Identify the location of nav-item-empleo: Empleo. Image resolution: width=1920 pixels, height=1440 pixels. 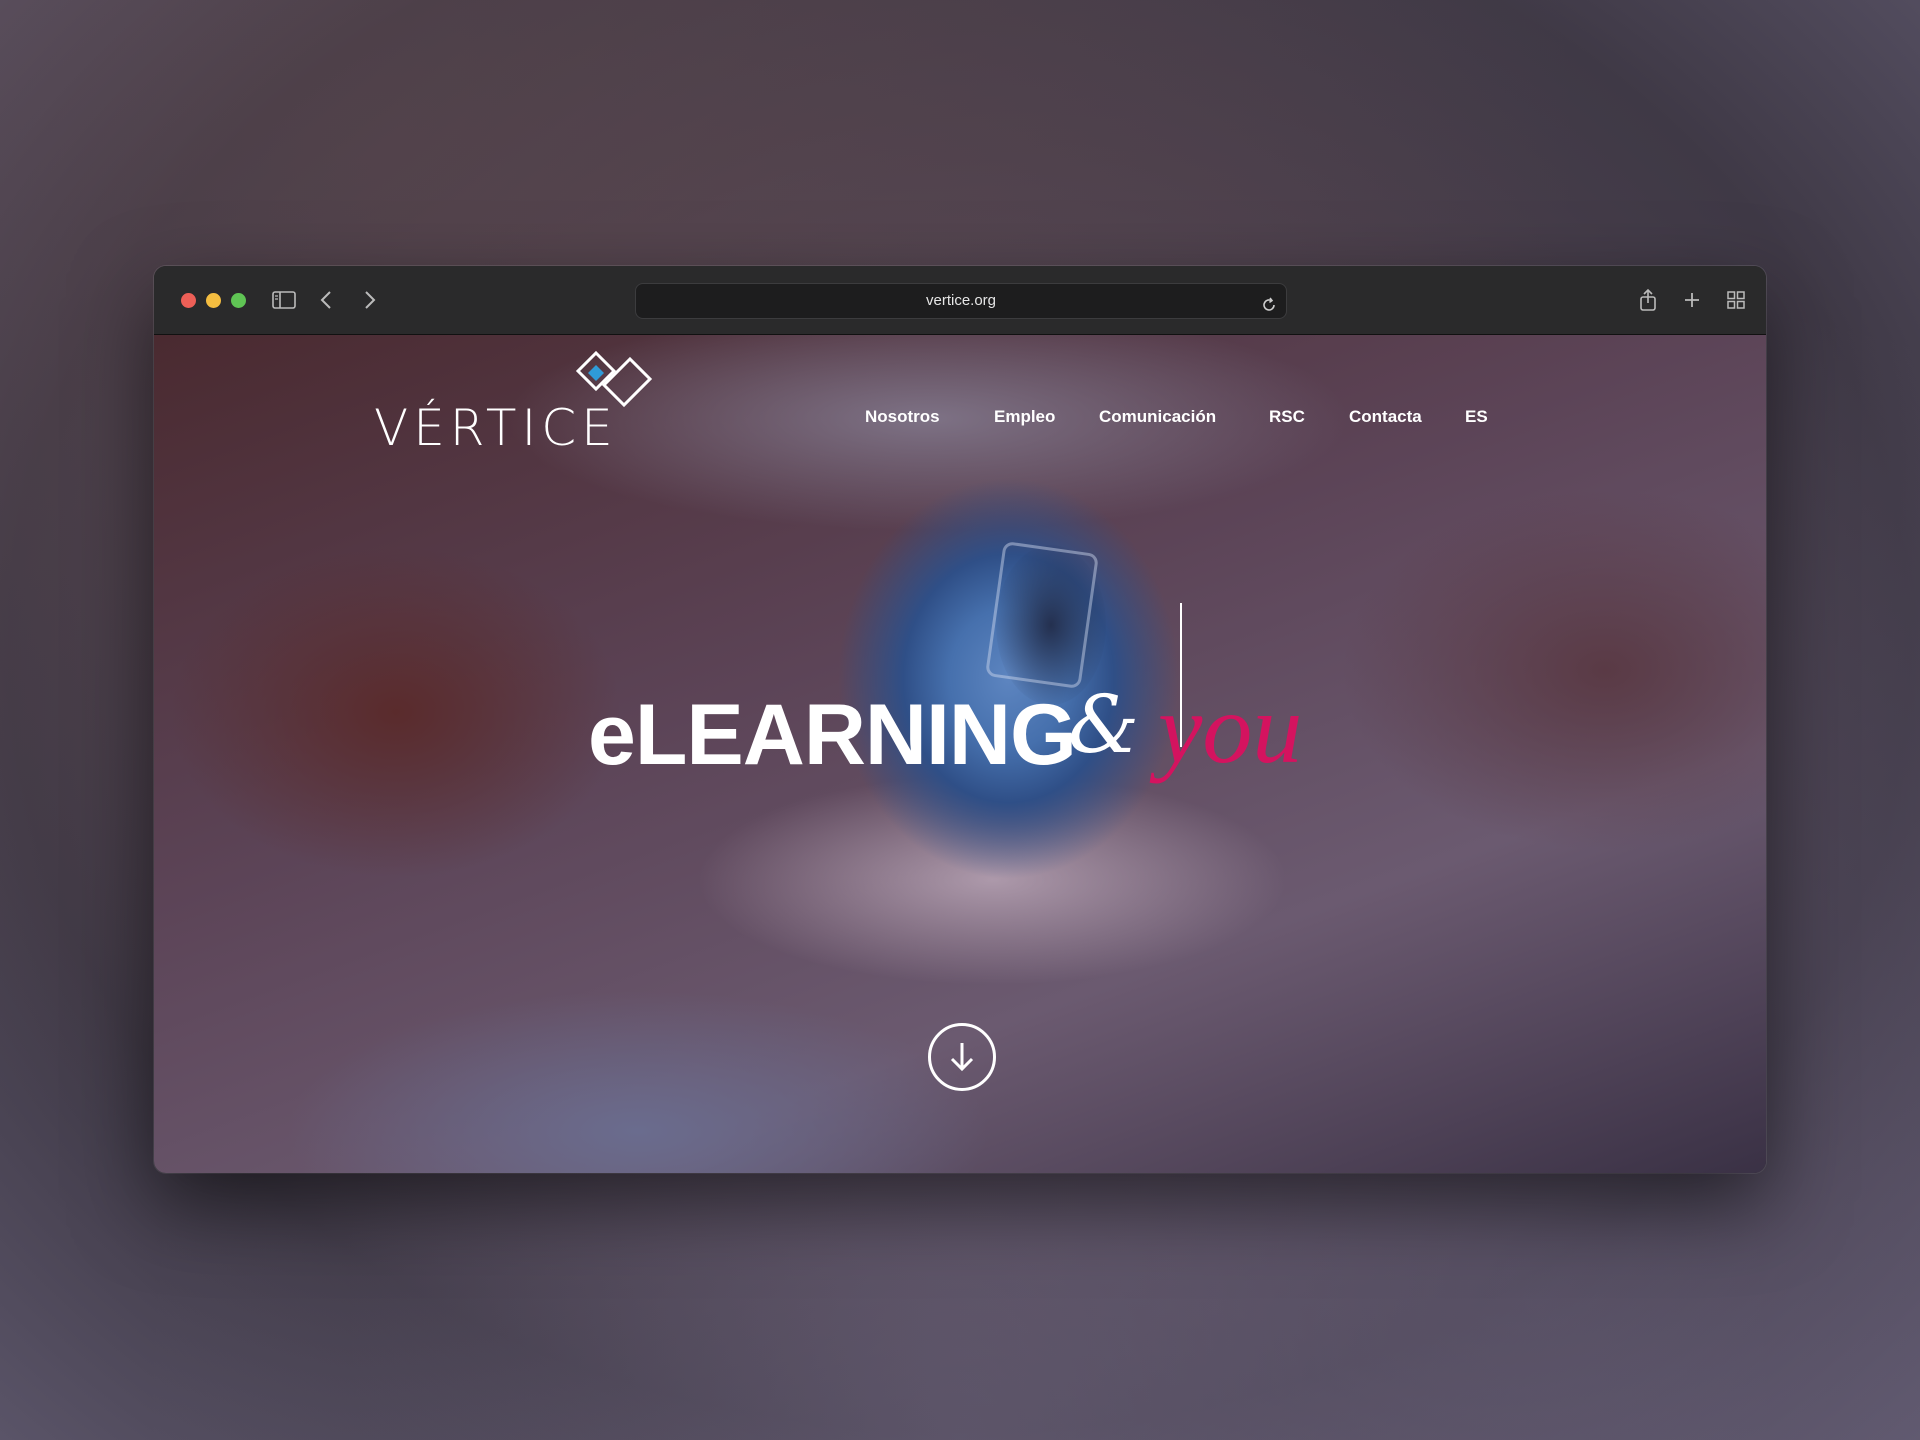
(1024, 417).